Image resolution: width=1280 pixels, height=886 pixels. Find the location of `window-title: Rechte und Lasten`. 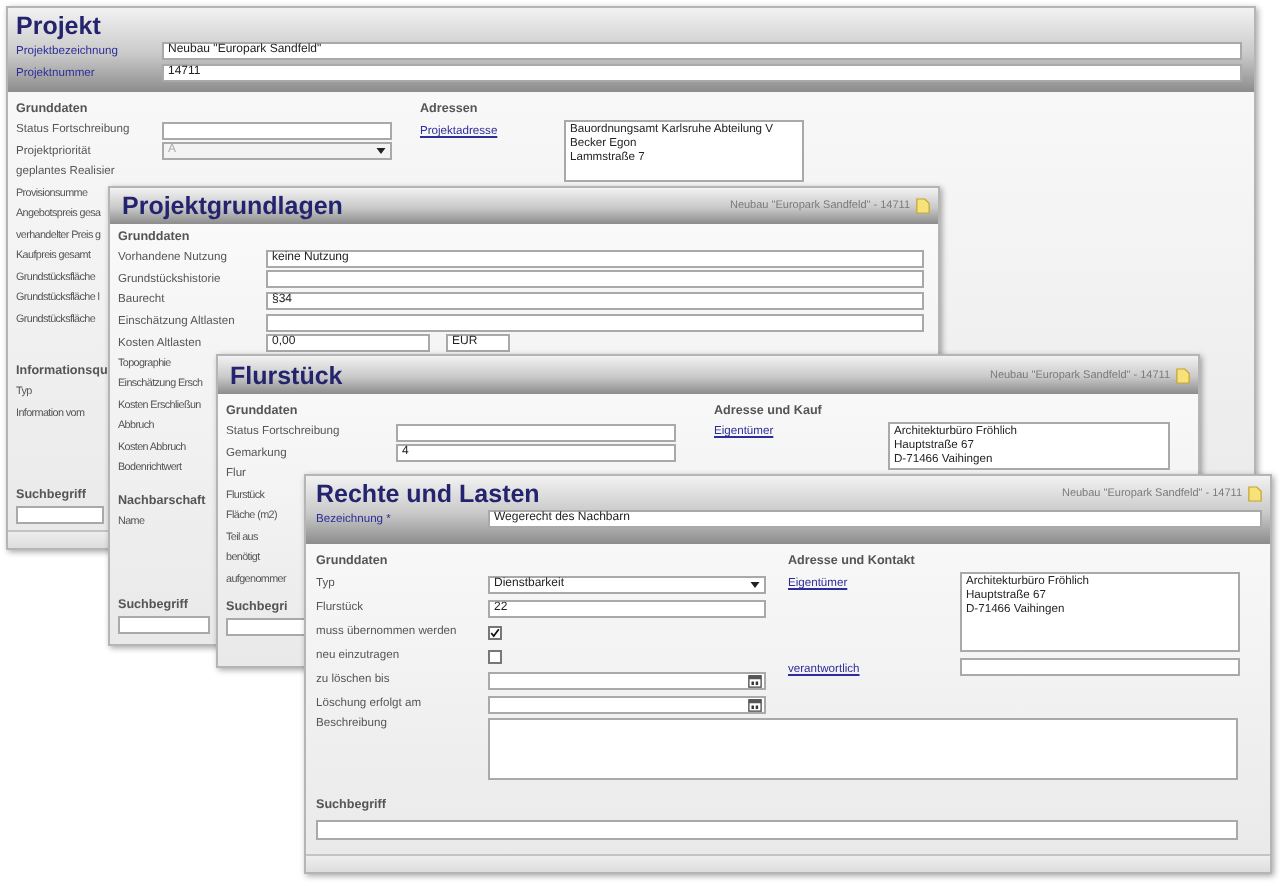

window-title: Rechte und Lasten is located at coordinates (428, 494).